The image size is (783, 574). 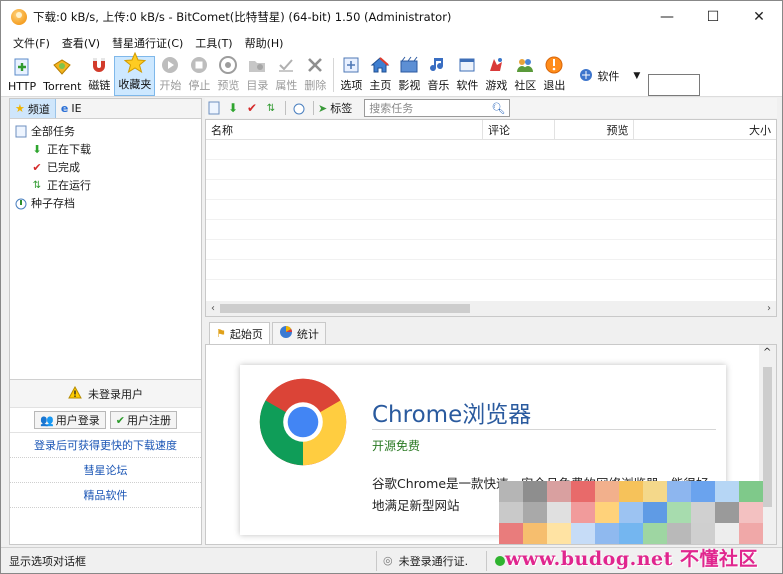 What do you see at coordinates (257, 76) in the screenshot?
I see `folder-button: 目录` at bounding box center [257, 76].